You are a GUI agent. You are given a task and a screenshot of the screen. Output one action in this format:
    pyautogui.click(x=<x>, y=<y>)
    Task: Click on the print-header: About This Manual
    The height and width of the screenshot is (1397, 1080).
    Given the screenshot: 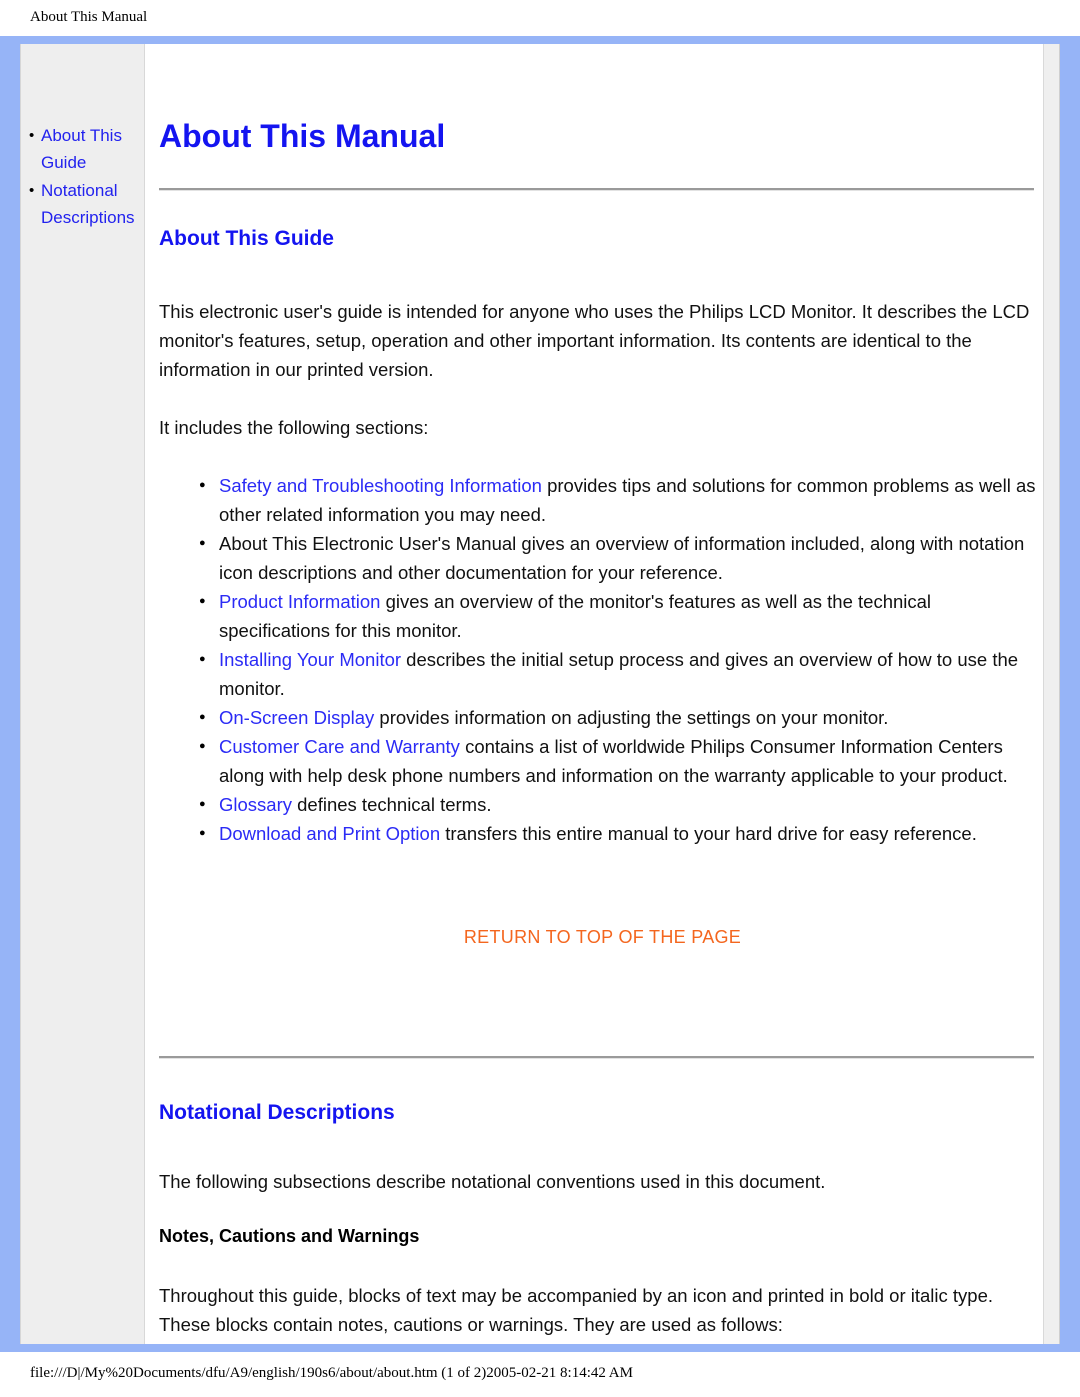 What is the action you would take?
    pyautogui.click(x=540, y=18)
    